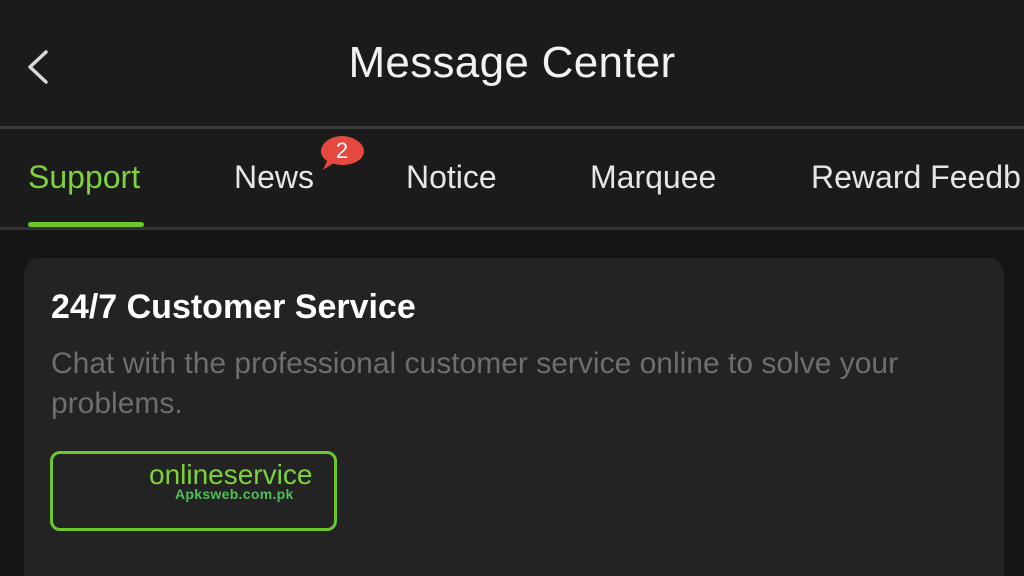 This screenshot has height=576, width=1024. I want to click on online-service-button: onlineservice Apksweb.com.pk, so click(193, 491).